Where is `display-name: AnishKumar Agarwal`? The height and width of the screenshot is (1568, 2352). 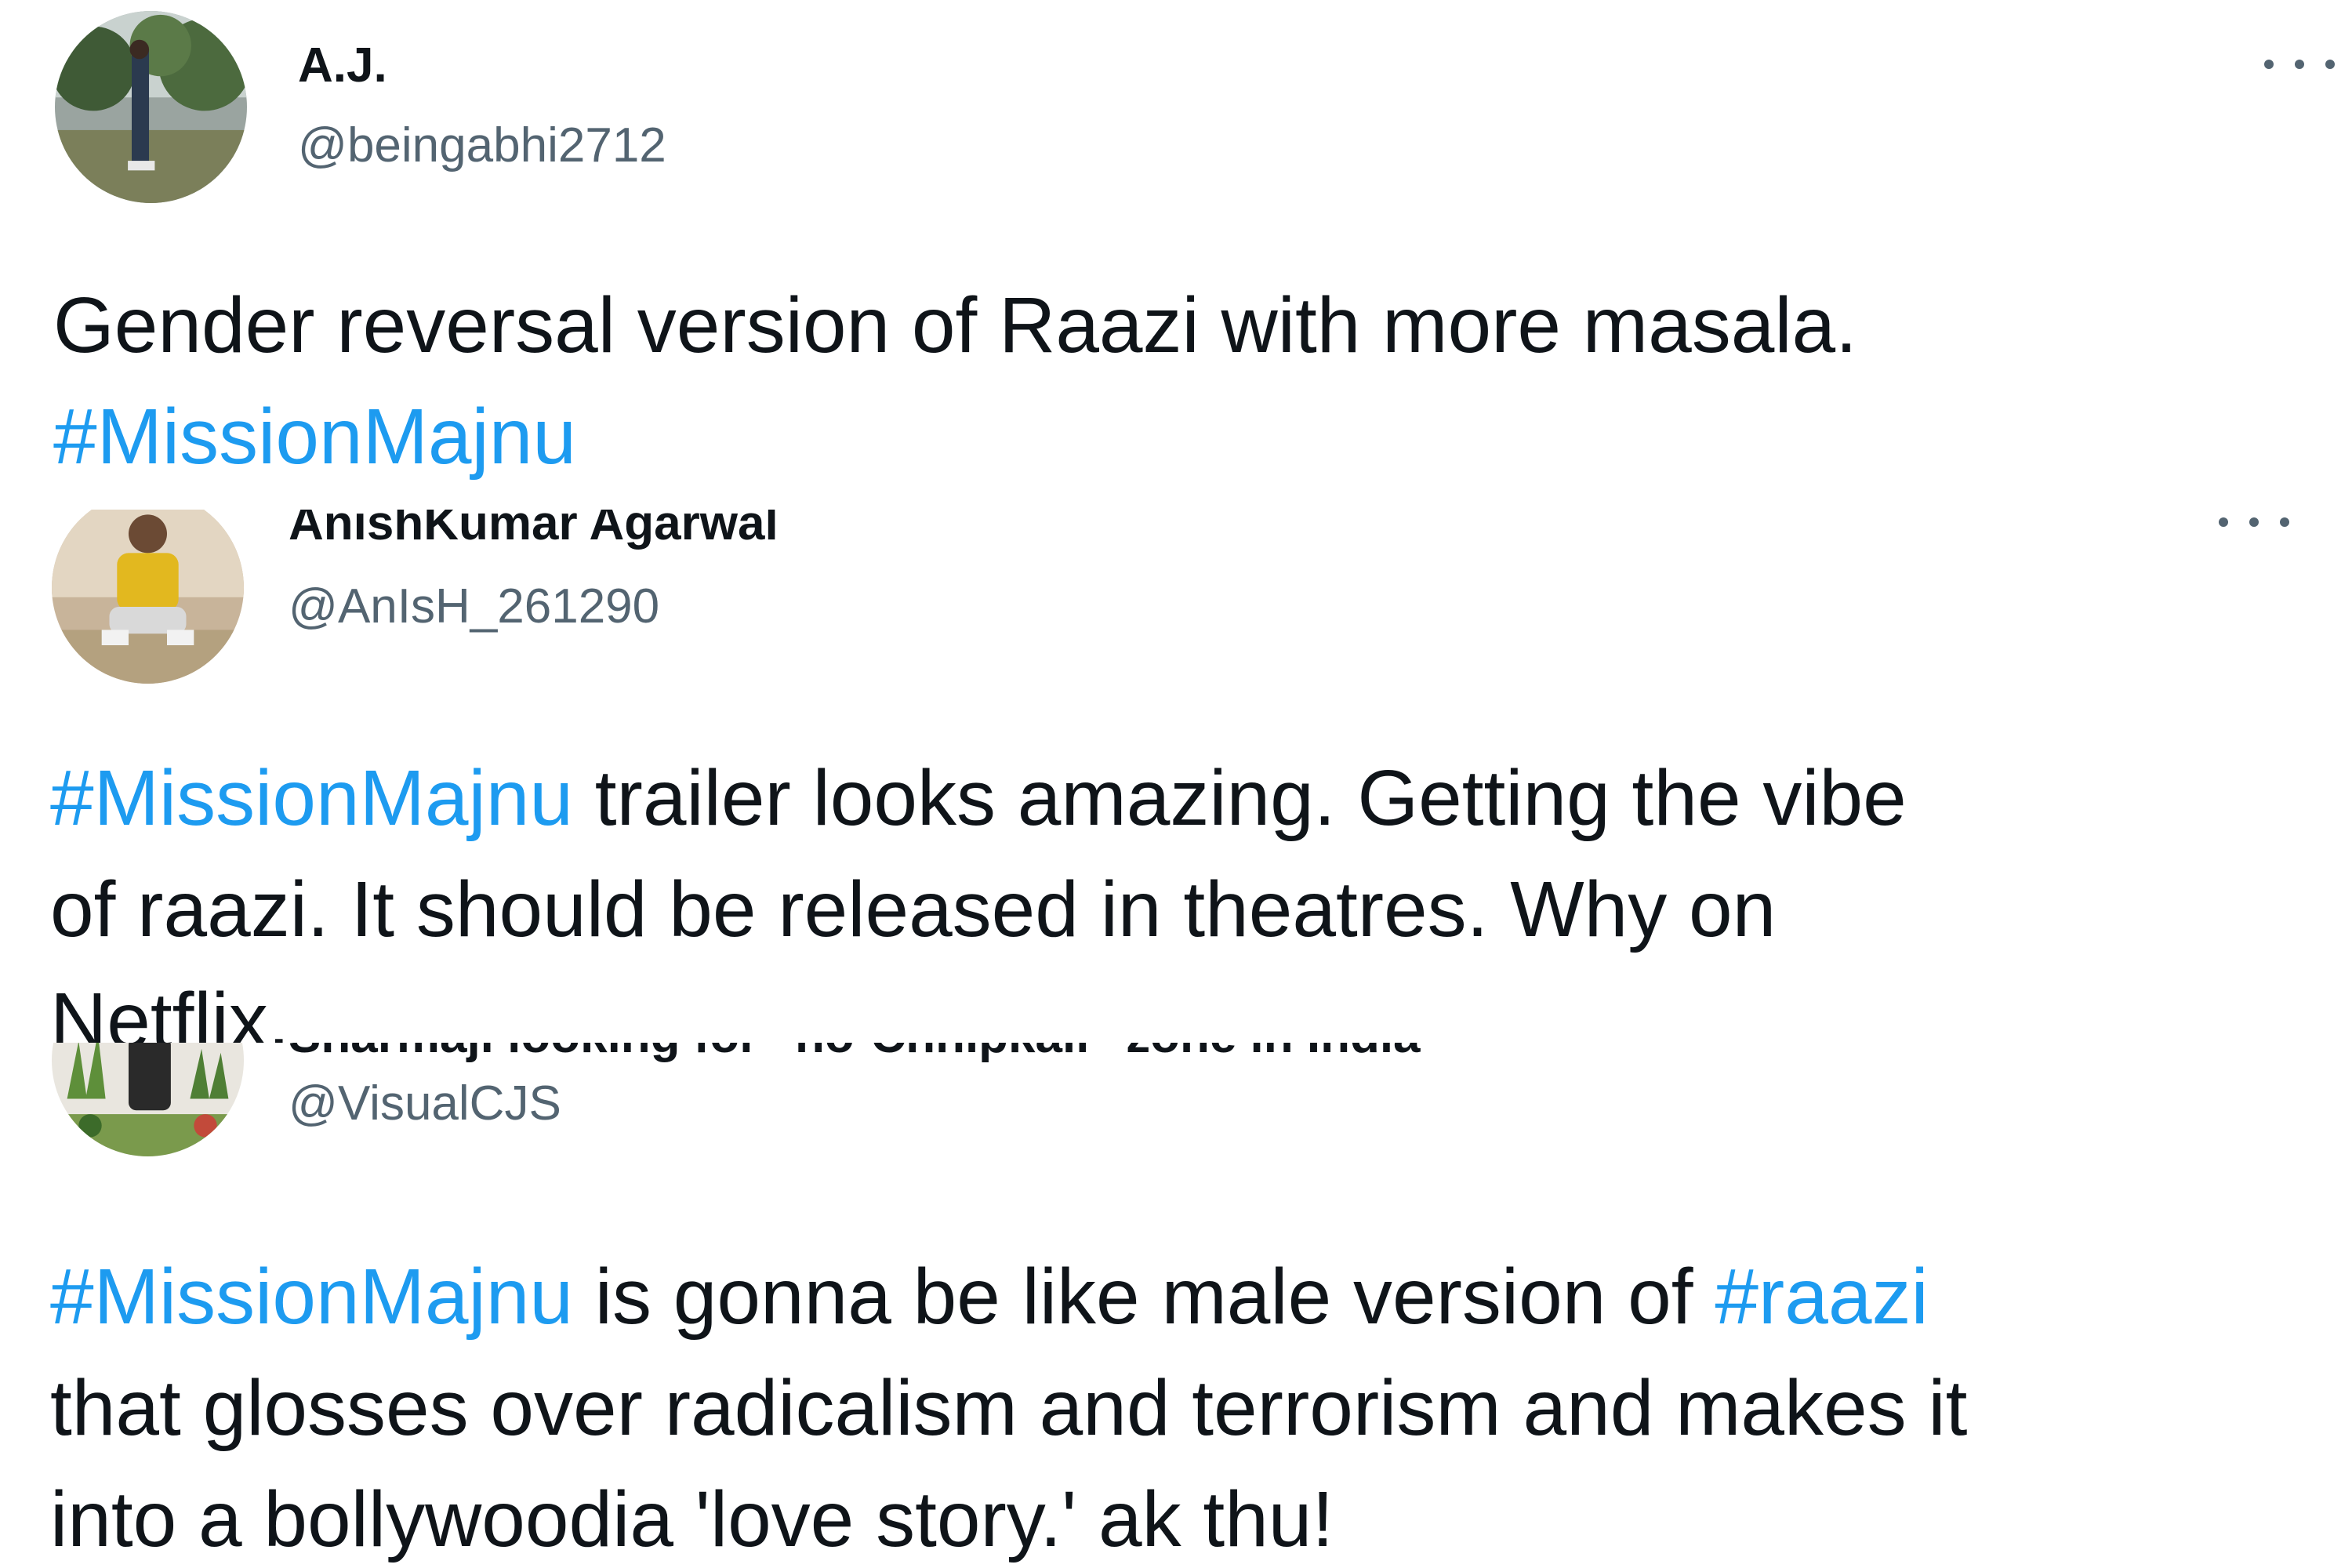
display-name: AnishKumar Agarwal is located at coordinates (534, 530).